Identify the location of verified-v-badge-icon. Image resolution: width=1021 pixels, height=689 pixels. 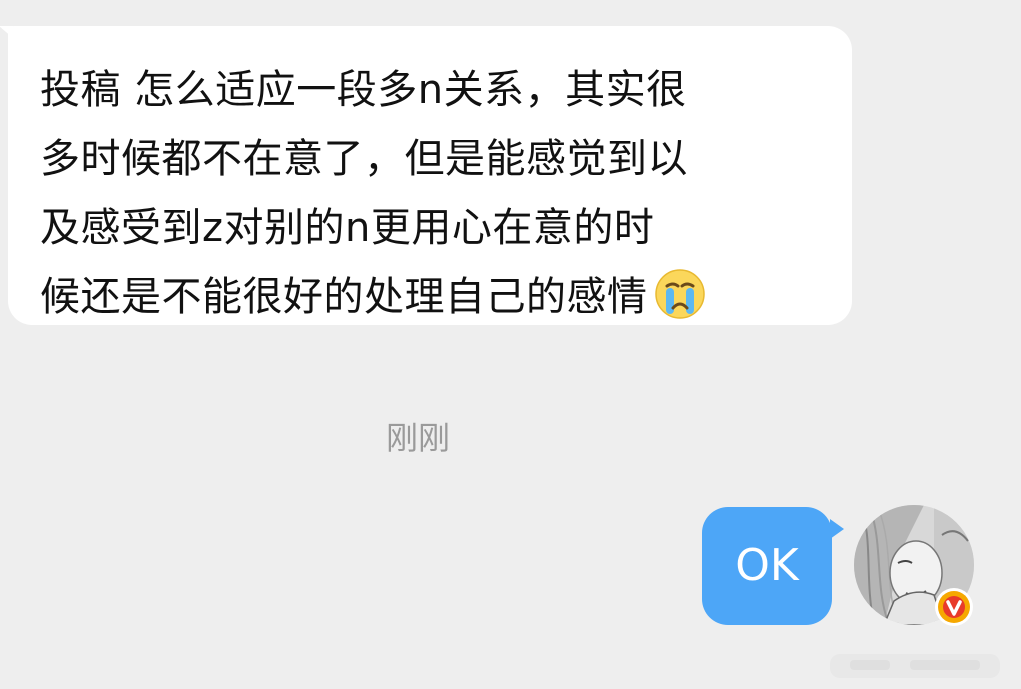
(954, 607).